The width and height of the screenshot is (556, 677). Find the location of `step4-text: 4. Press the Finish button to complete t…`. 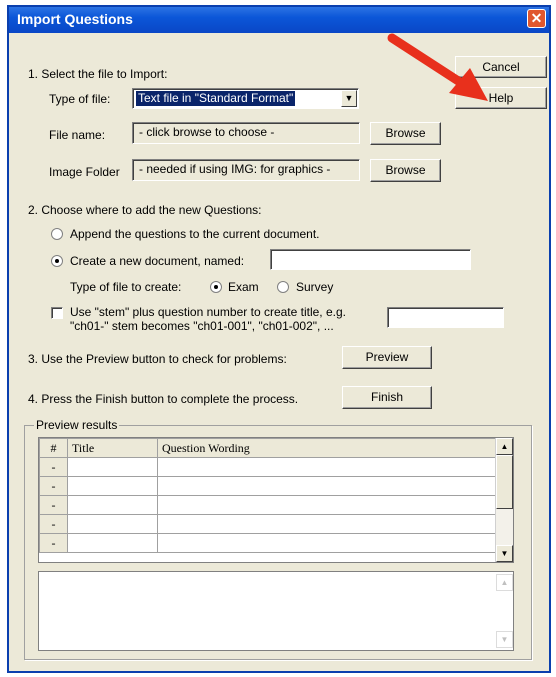

step4-text: 4. Press the Finish button to complete t… is located at coordinates (163, 399).